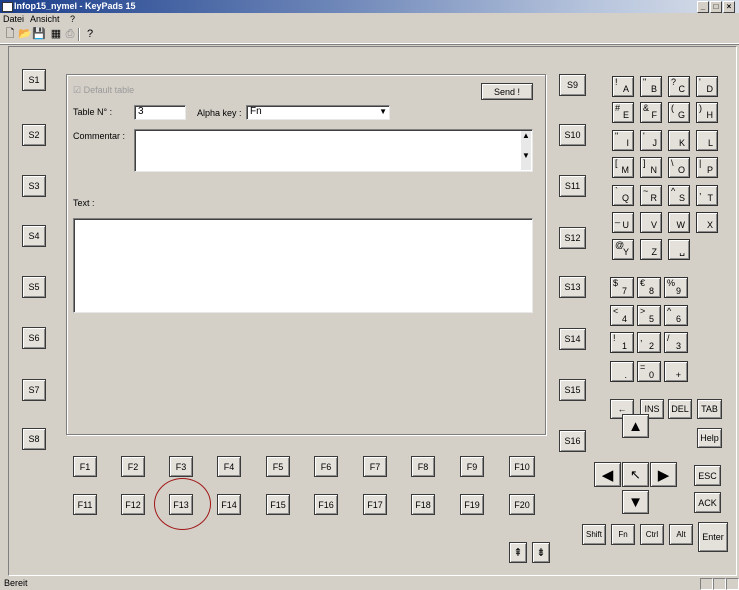 Image resolution: width=739 pixels, height=590 pixels. I want to click on default-table-checkbox: ☑ Default table, so click(103, 90).